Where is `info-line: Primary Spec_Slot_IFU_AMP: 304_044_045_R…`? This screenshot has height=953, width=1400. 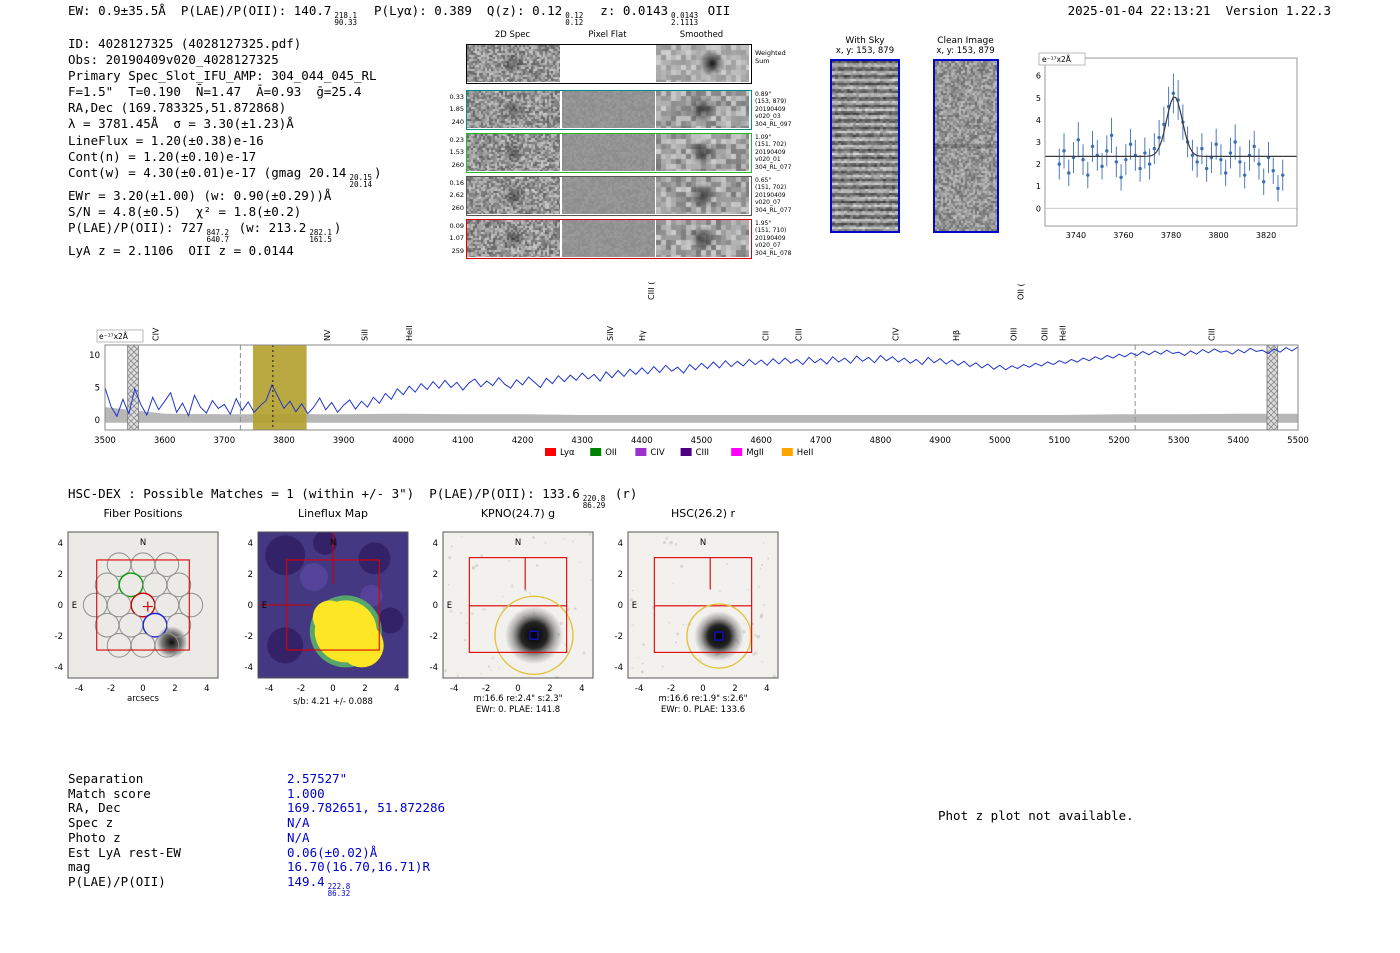
info-line: Primary Spec_Slot_IFU_AMP: 304_044_045_R… is located at coordinates (225, 76).